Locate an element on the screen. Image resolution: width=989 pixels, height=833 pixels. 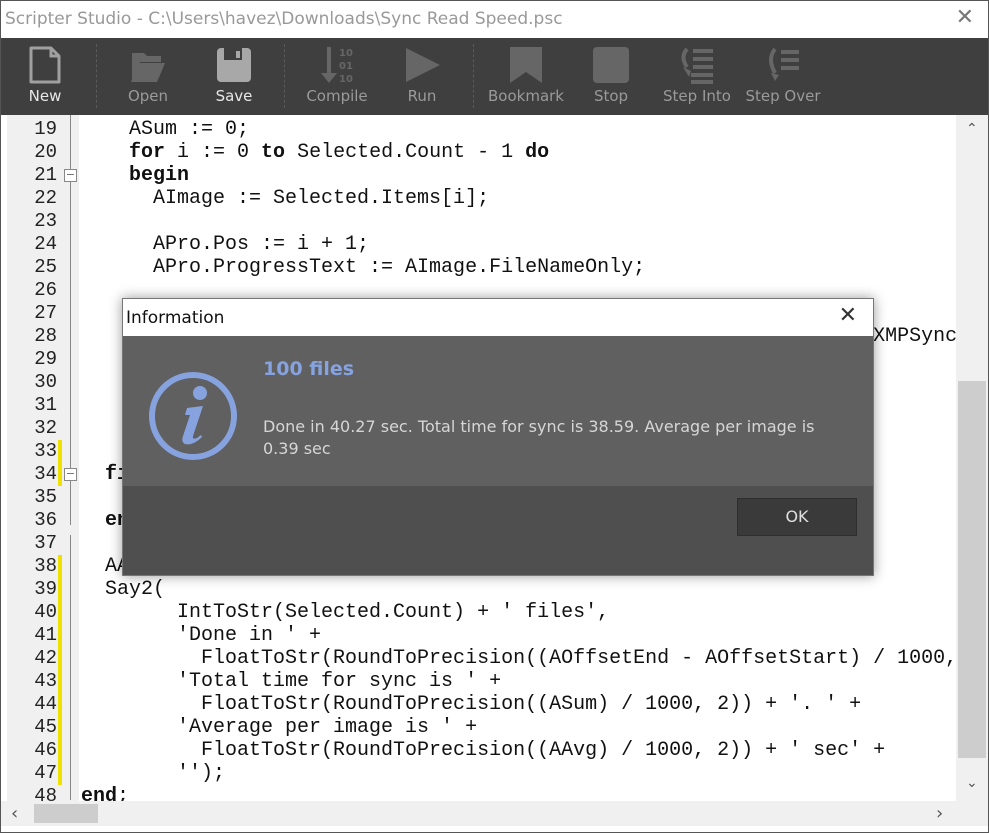
ok-button: OK is located at coordinates (797, 517).